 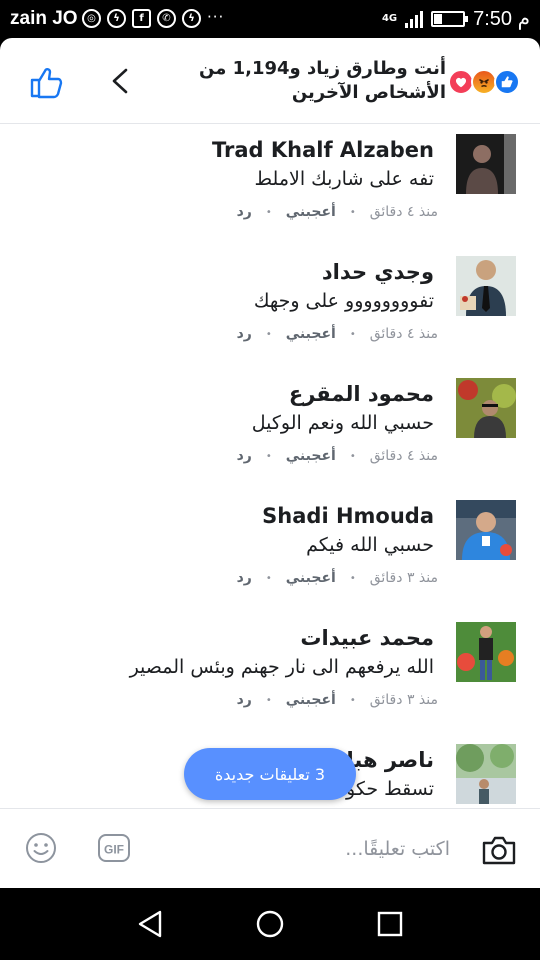 I want to click on comment-text: حسبي الله ونعم الوكيل, so click(x=342, y=423).